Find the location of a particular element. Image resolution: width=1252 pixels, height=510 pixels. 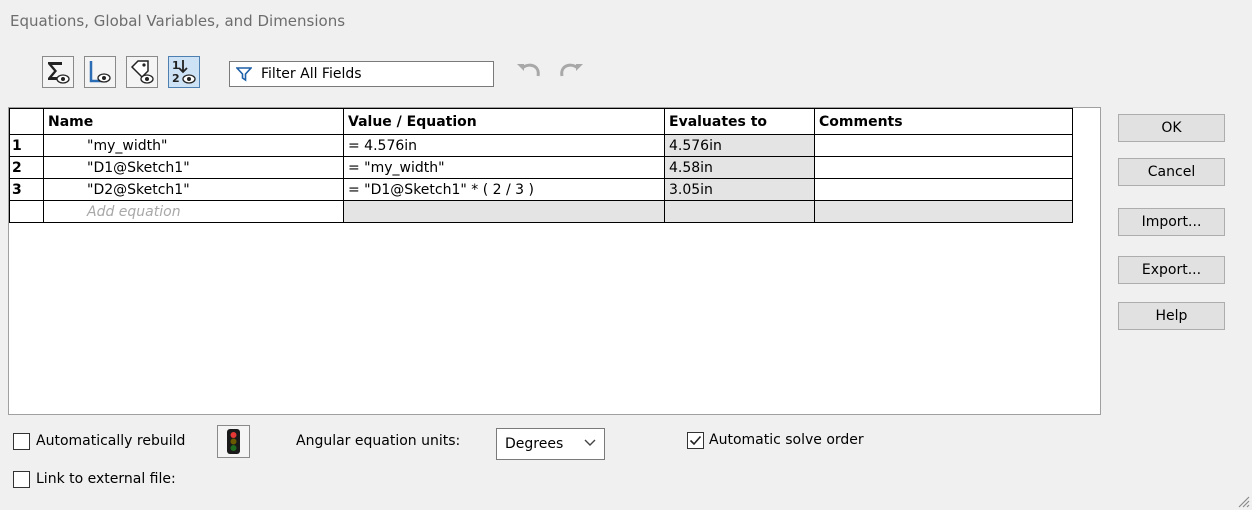

ordered-view-button: 1 2 is located at coordinates (184, 72).